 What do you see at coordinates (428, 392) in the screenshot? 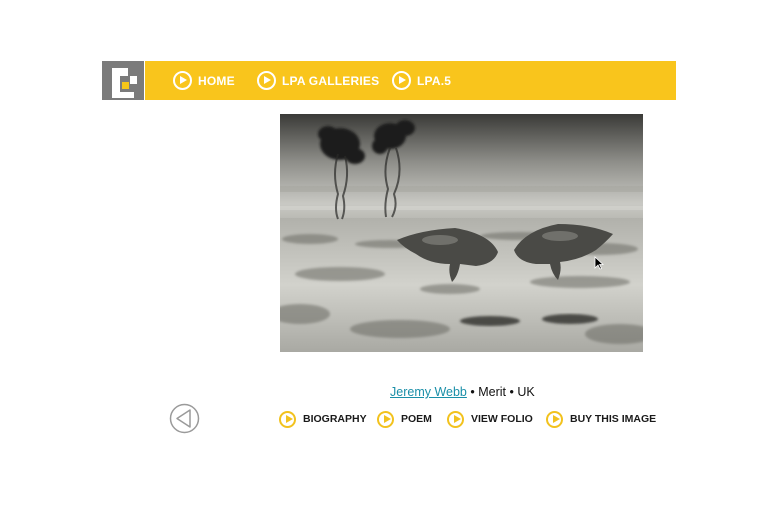
I see `photographer-link: Jeremy Webb` at bounding box center [428, 392].